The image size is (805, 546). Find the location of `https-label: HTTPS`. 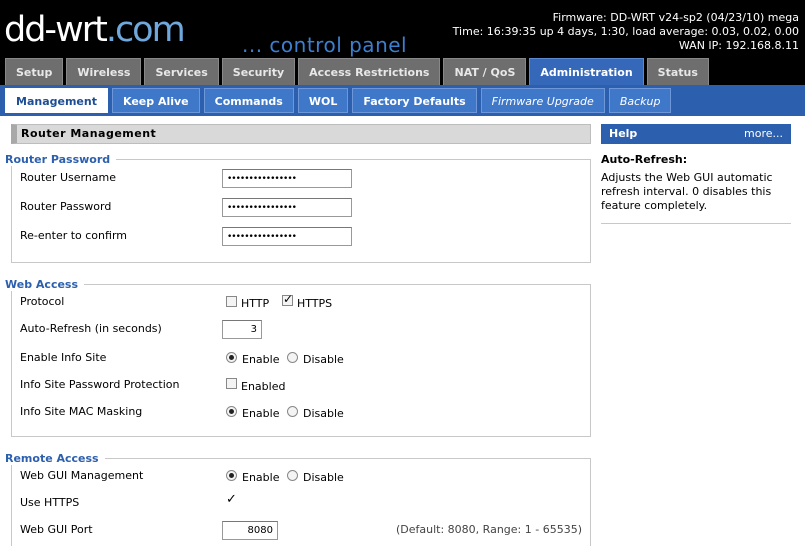

https-label: HTTPS is located at coordinates (315, 303).